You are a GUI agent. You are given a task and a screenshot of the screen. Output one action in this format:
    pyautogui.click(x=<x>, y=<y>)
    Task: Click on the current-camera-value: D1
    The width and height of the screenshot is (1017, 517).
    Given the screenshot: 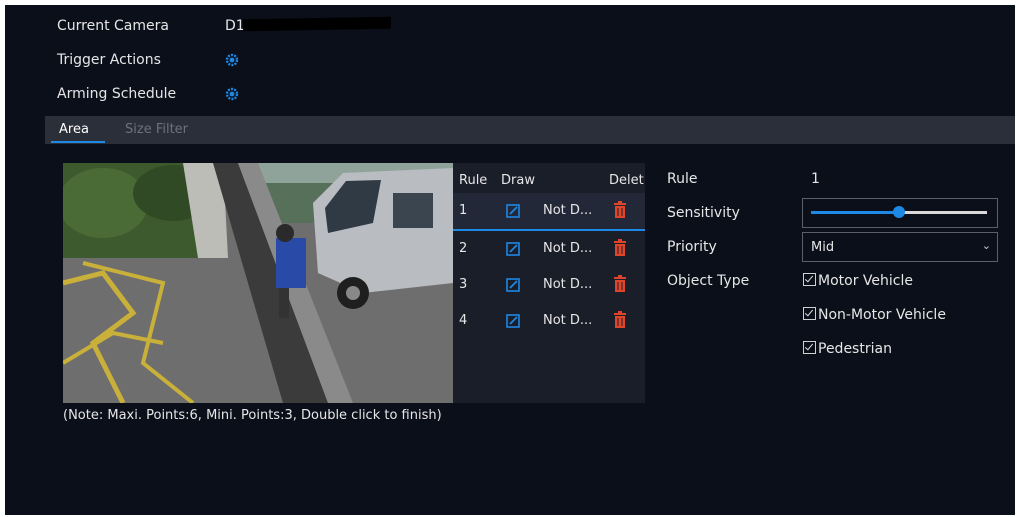 What is the action you would take?
    pyautogui.click(x=235, y=26)
    